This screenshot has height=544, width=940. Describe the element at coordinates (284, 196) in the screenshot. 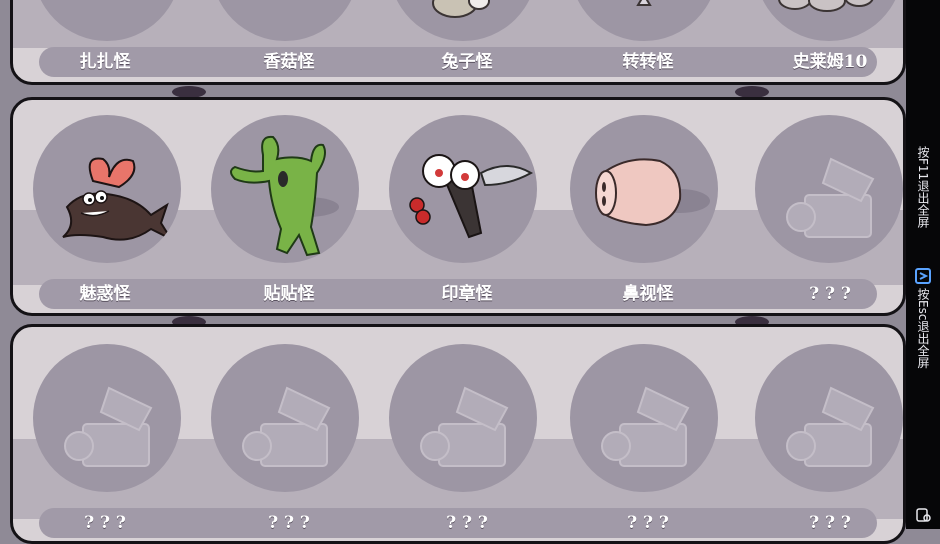

I see `cactus-monster-icon` at that location.